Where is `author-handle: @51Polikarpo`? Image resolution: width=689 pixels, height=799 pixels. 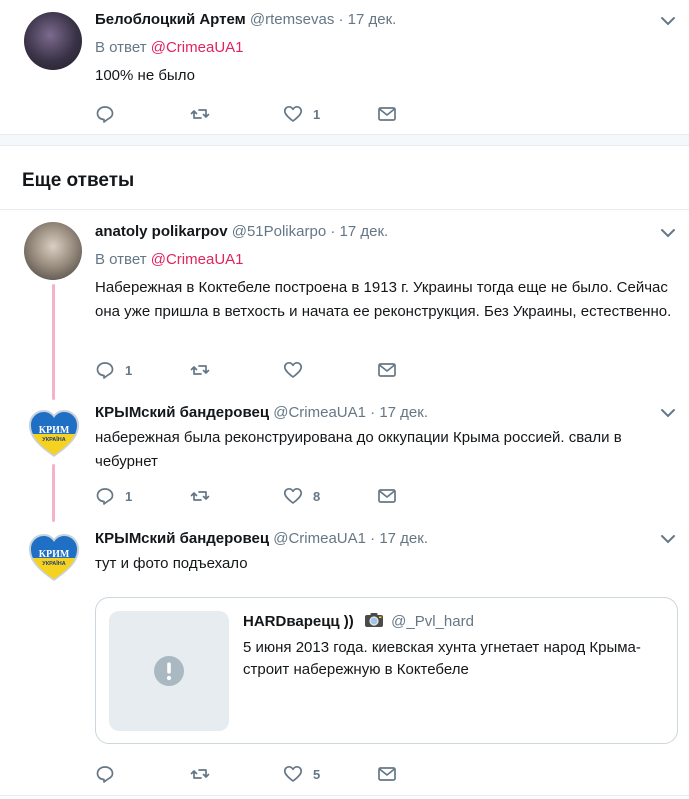
author-handle: @51Polikarpo is located at coordinates (279, 231).